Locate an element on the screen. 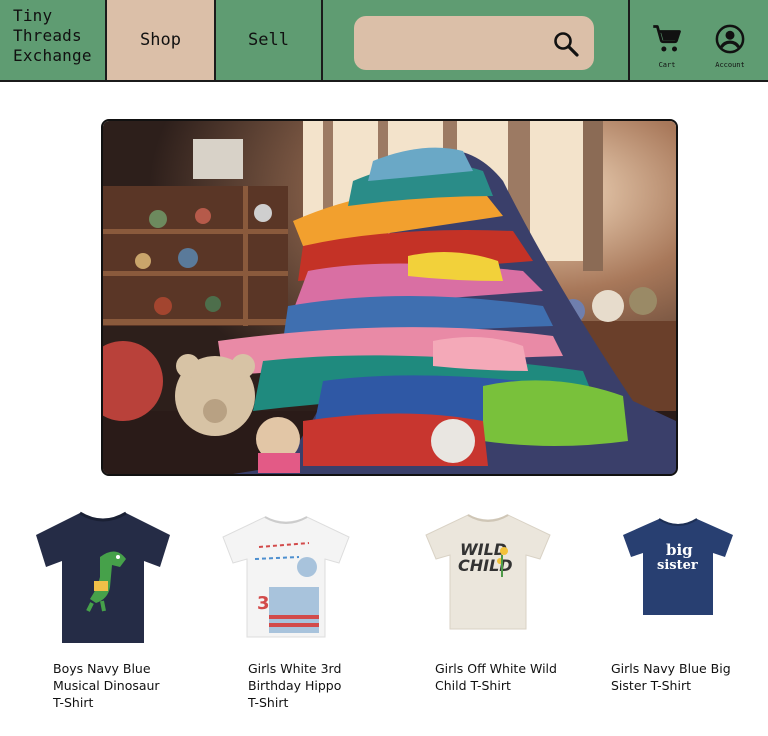  cart-button: Cart is located at coordinates (667, 49).